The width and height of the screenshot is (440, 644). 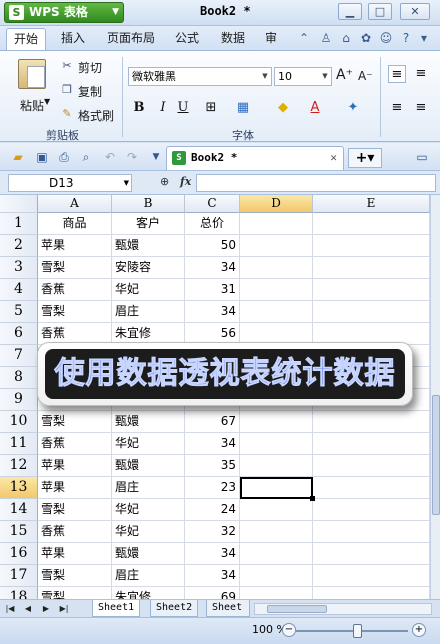 What do you see at coordinates (18, 157) in the screenshot?
I see `open-folder-icon: ▰` at bounding box center [18, 157].